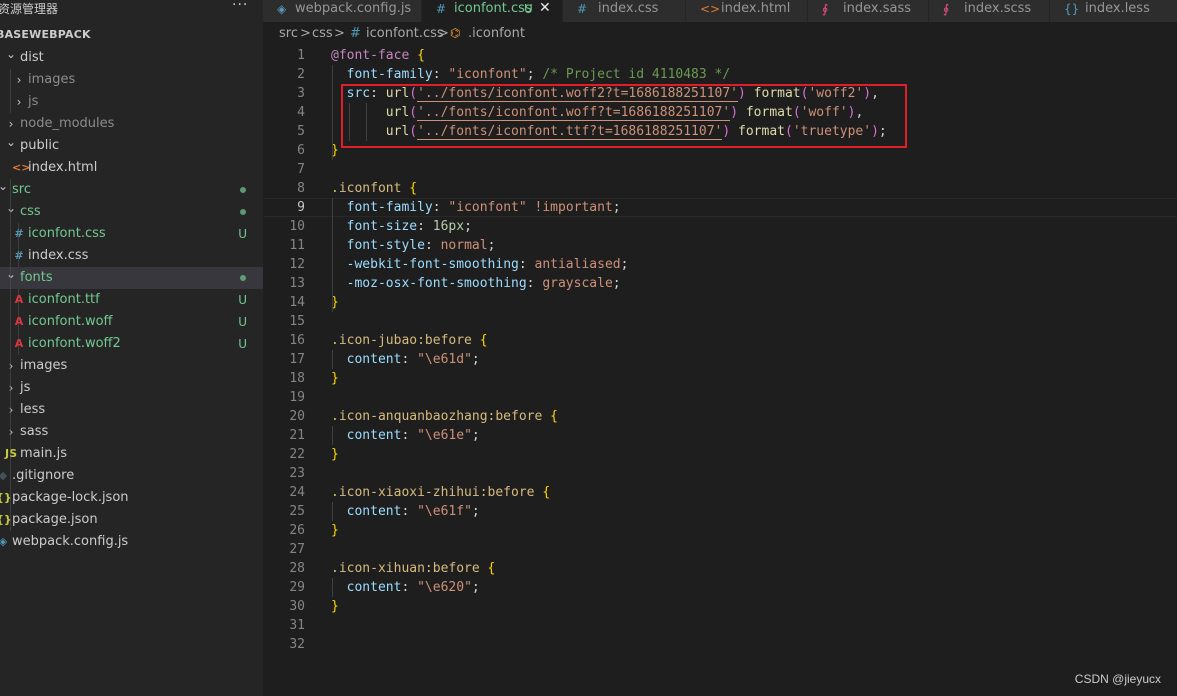  Describe the element at coordinates (131, 256) in the screenshot. I see `tree-file: # index.css` at that location.